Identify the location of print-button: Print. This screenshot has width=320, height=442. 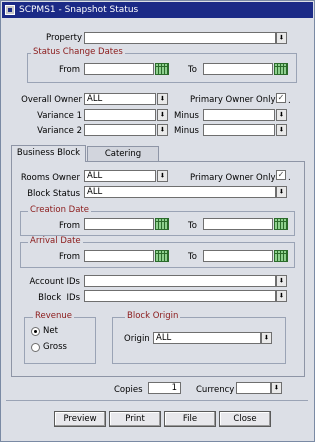
(135, 419).